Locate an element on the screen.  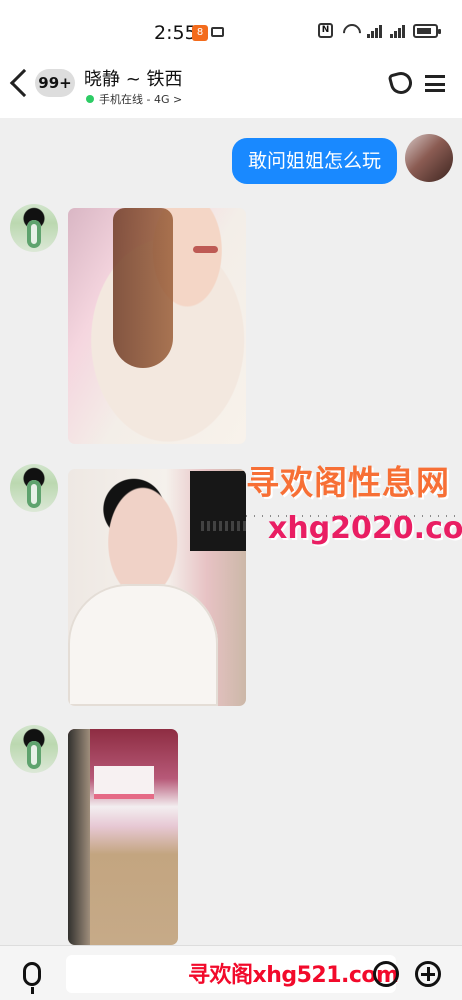
online-dot-icon is located at coordinates (90, 99).